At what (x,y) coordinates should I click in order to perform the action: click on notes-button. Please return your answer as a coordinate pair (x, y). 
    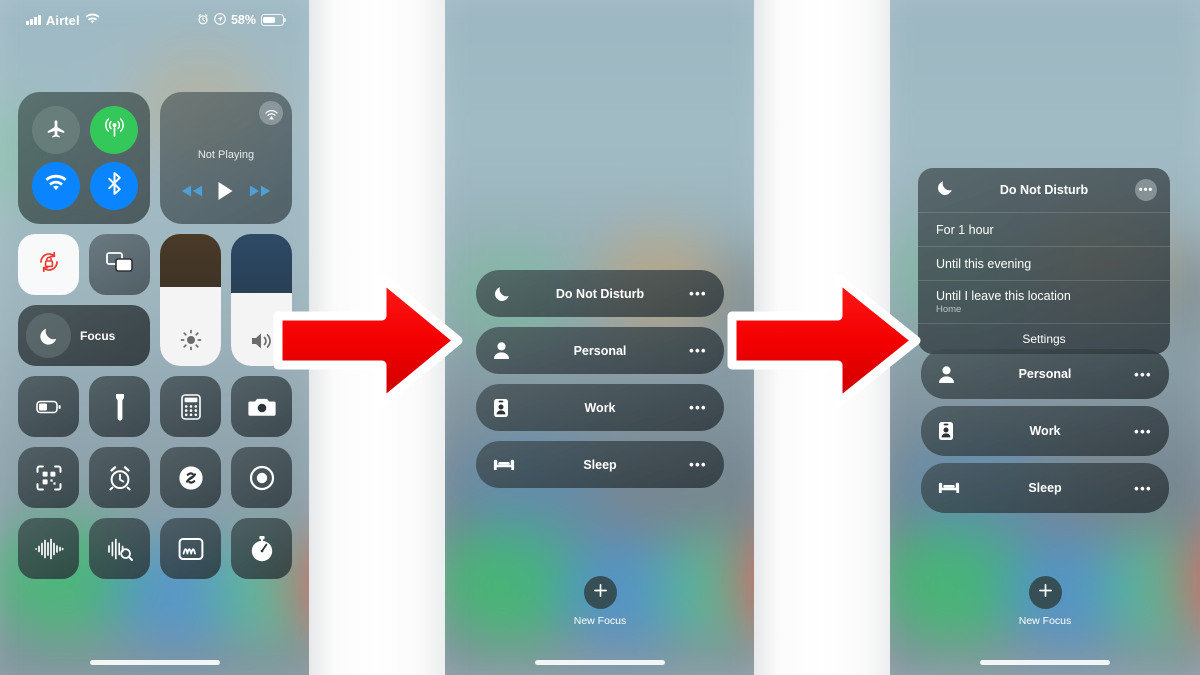
    Looking at the image, I should click on (190, 548).